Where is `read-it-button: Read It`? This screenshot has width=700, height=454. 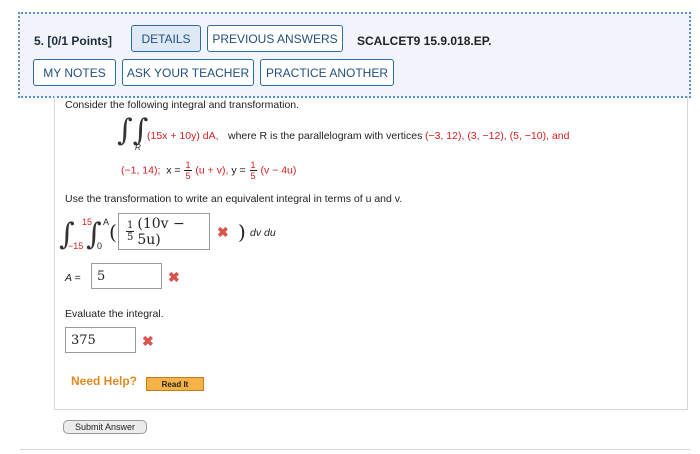
read-it-button: Read It is located at coordinates (175, 384).